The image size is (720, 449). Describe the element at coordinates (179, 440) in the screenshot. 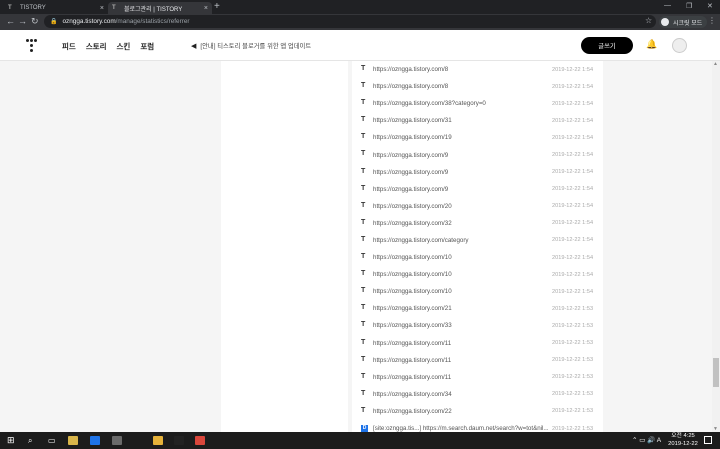

I see `app5-icon` at that location.